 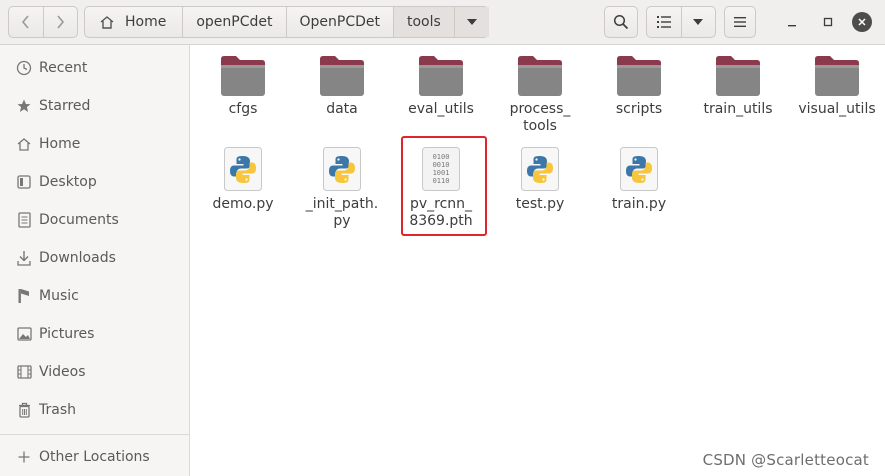 I want to click on watermark: CSDN @Scarletteocat, so click(x=785, y=460).